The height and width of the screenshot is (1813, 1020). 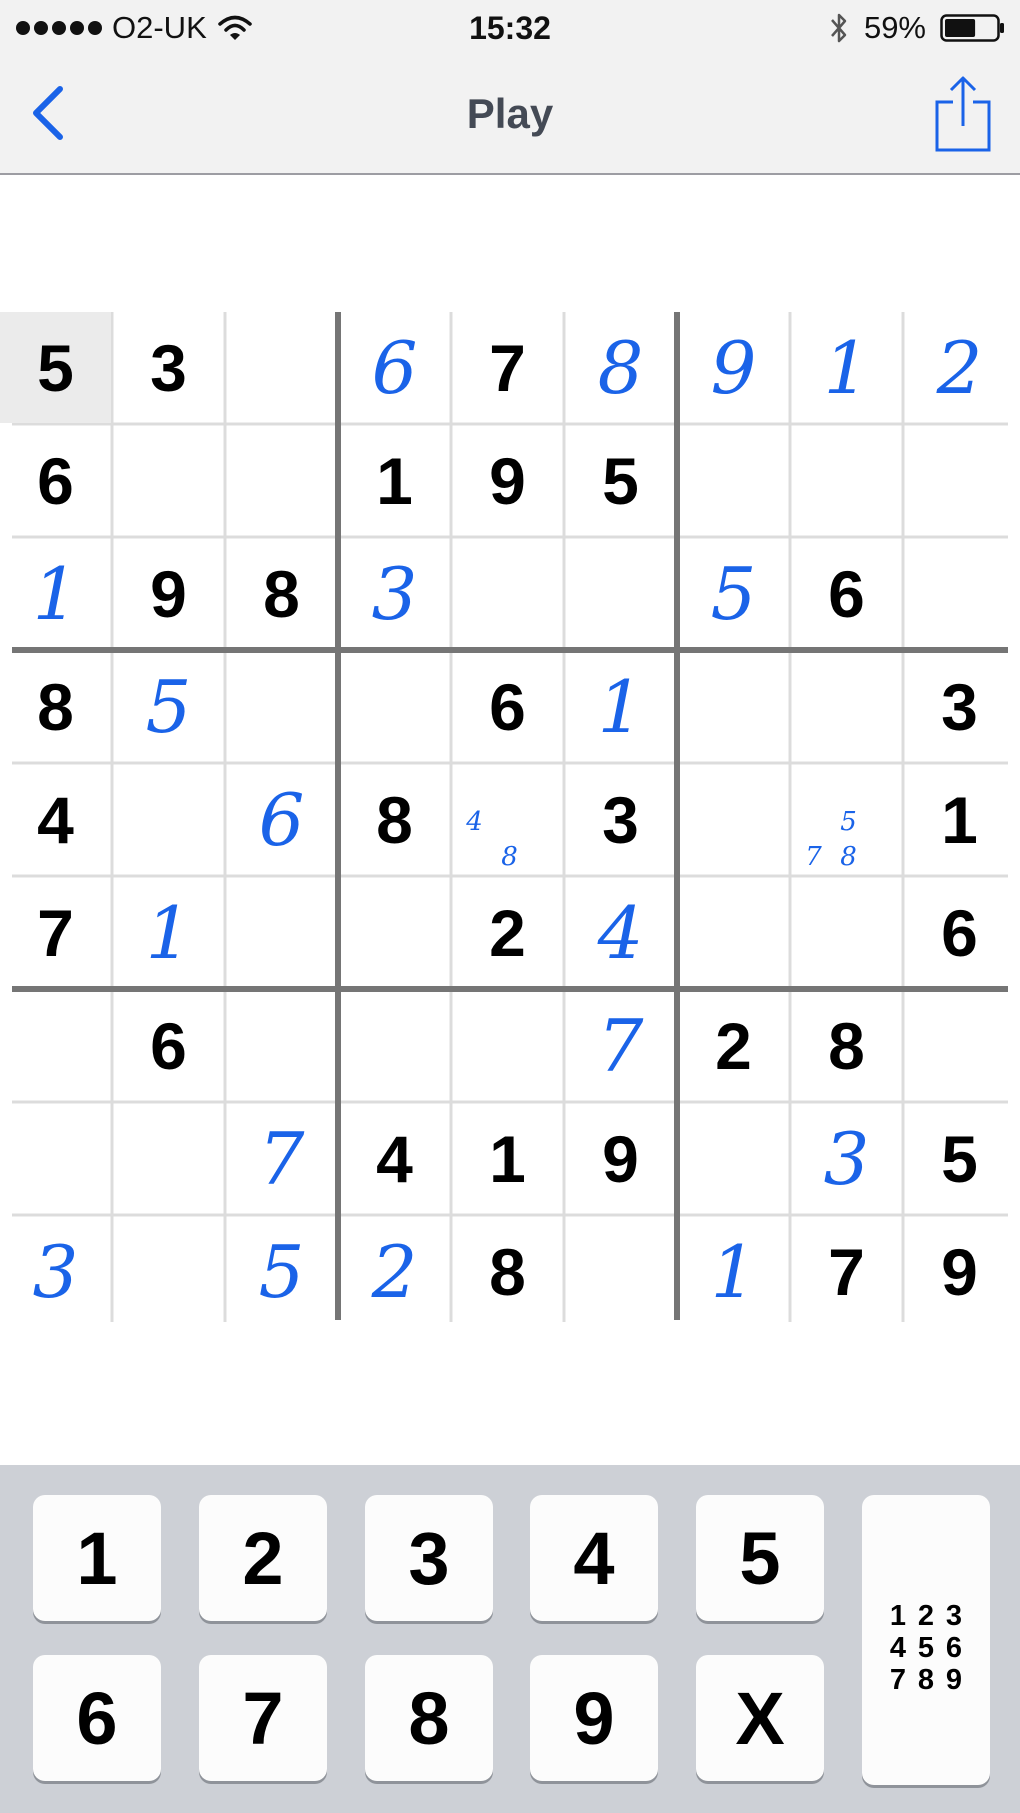 I want to click on entered-digit: 6, so click(x=394, y=367).